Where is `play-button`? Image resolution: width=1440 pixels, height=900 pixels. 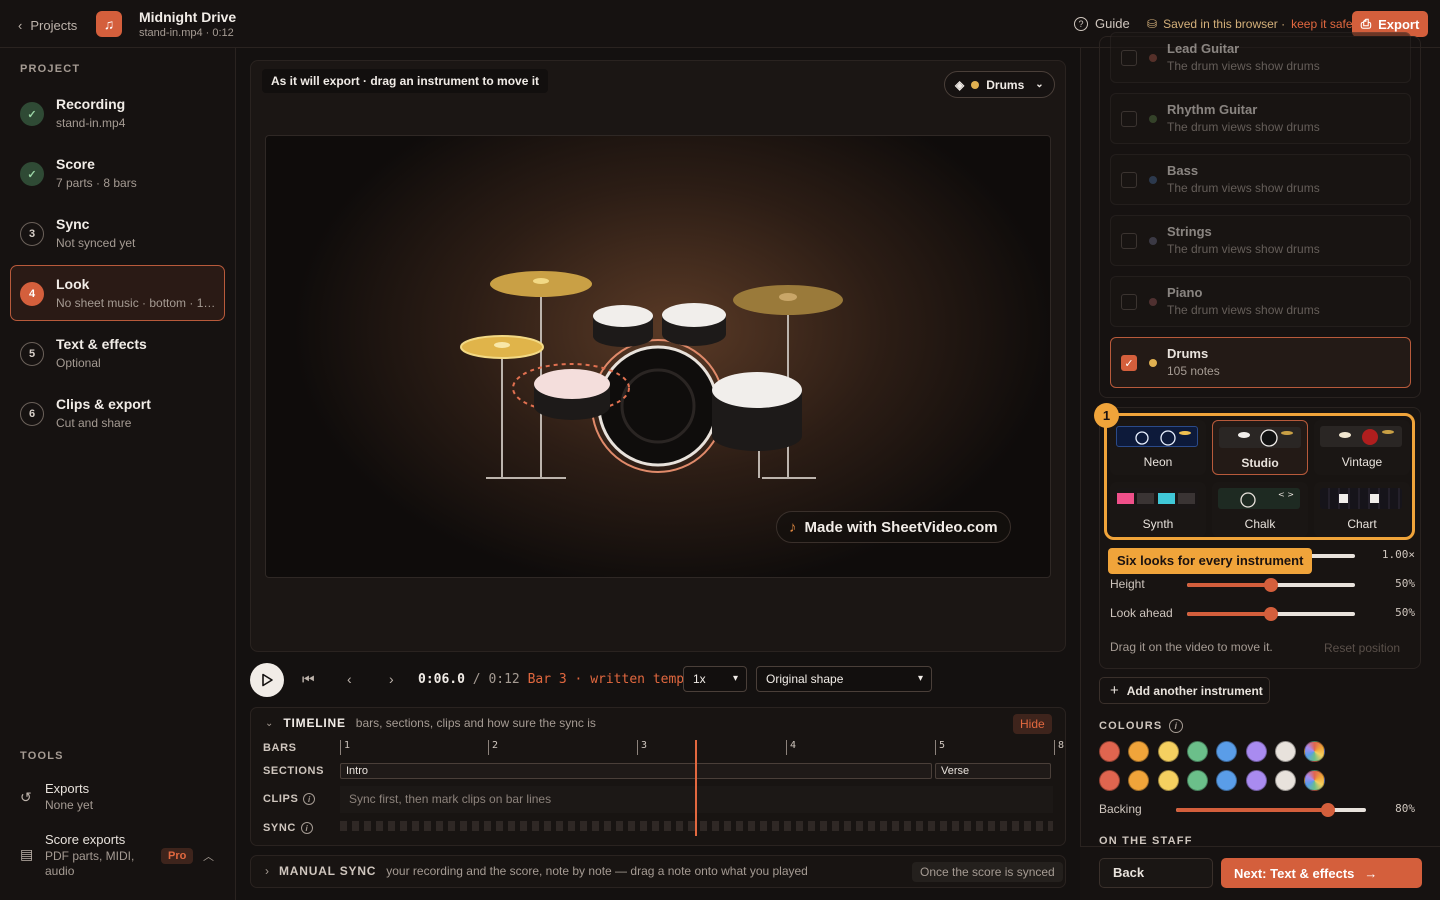
play-button is located at coordinates (267, 680).